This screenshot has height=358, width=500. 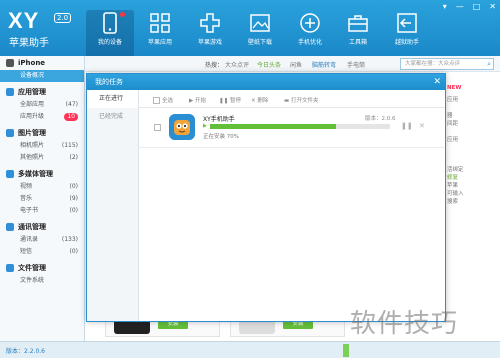 What do you see at coordinates (453, 202) in the screenshot?
I see `peek-text: 搜索` at bounding box center [453, 202].